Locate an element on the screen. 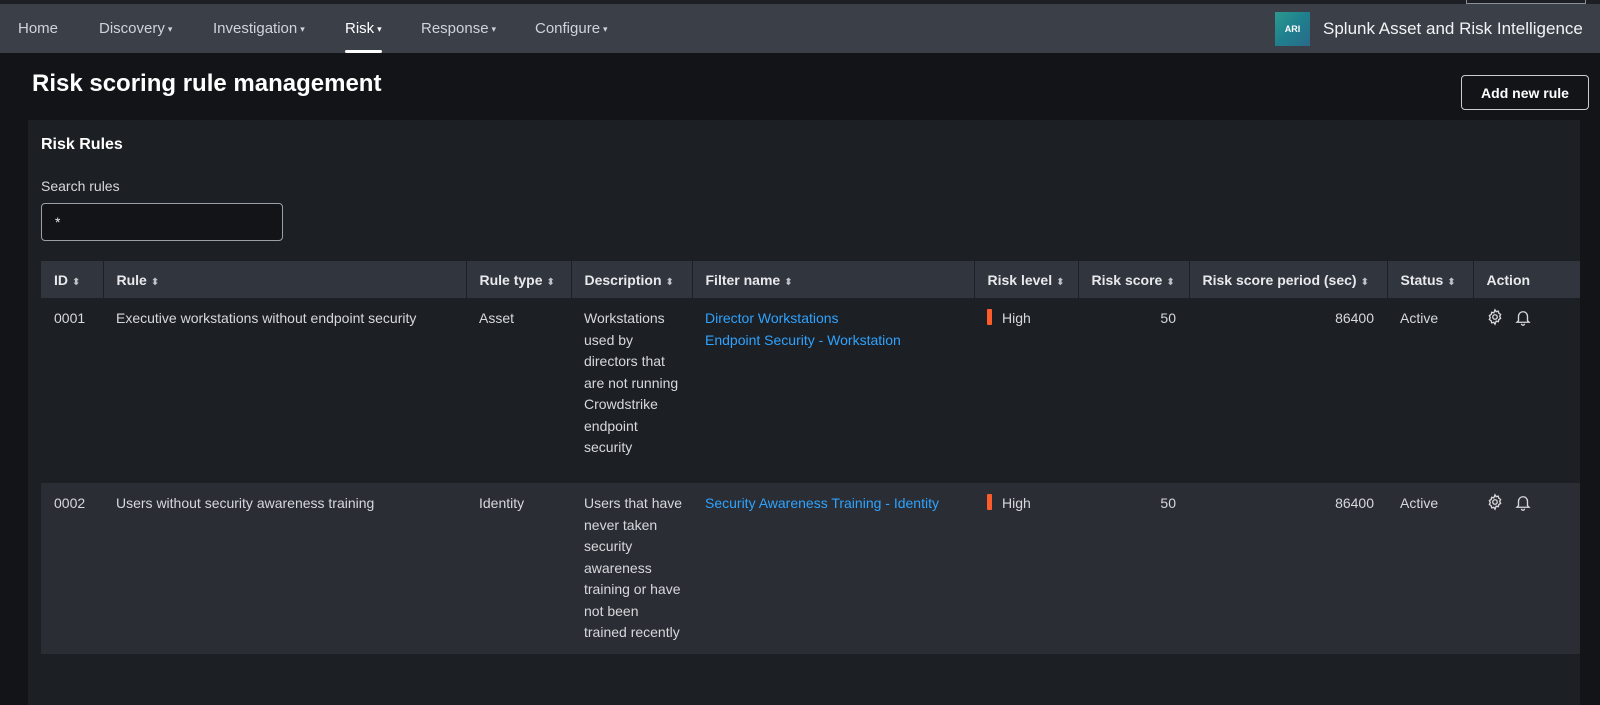  column-header-id: ID ⬍ is located at coordinates (72, 279).